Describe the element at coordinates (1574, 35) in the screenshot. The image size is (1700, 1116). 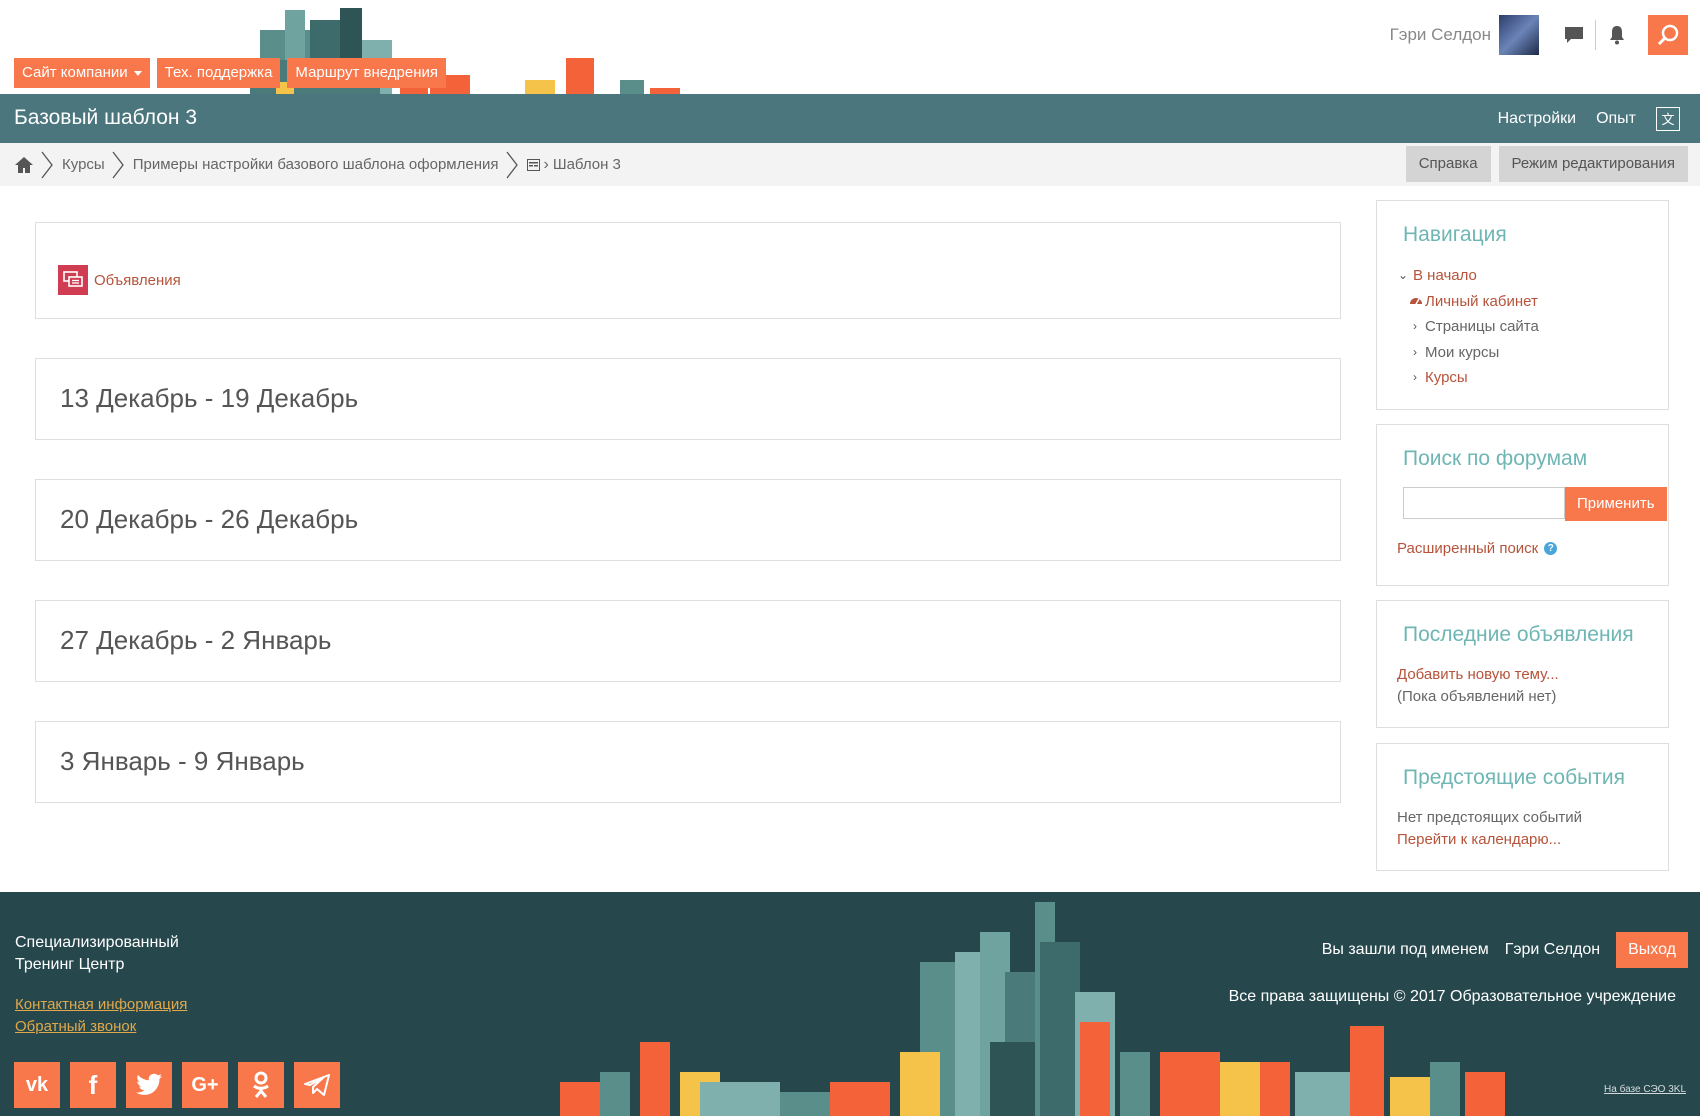
I see `chat-icon` at that location.